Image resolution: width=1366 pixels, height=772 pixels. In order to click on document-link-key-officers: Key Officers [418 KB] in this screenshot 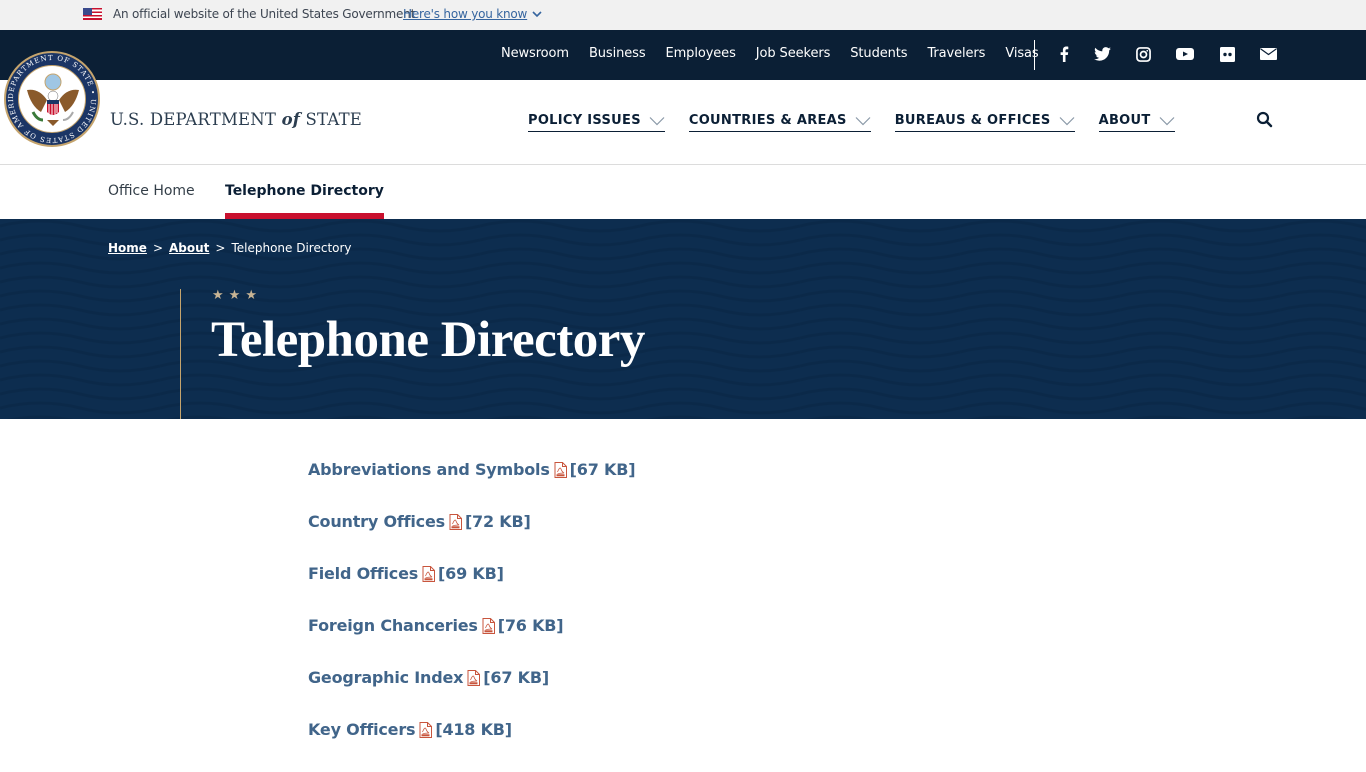, I will do `click(410, 729)`.